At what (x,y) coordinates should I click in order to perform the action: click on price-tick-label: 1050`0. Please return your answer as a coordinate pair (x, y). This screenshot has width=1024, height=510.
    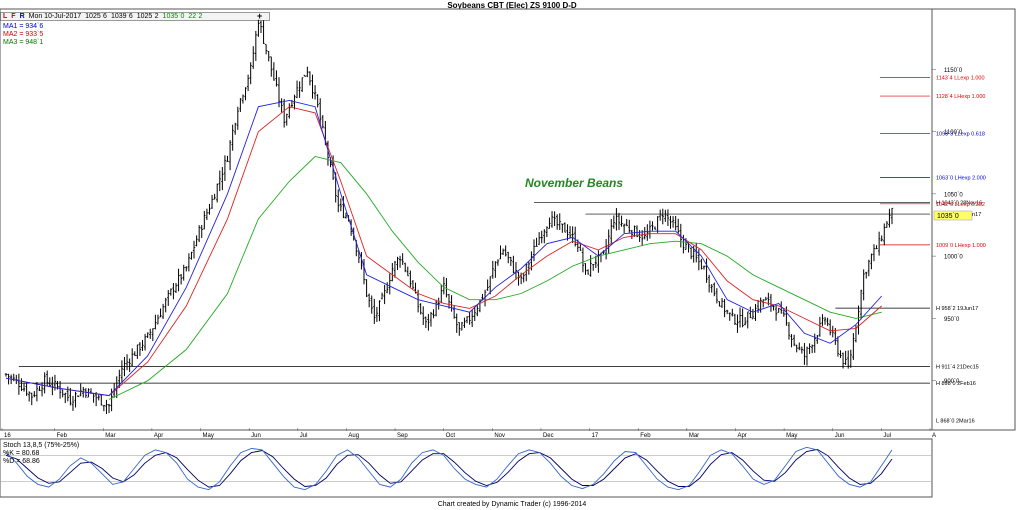
    Looking at the image, I should click on (953, 195).